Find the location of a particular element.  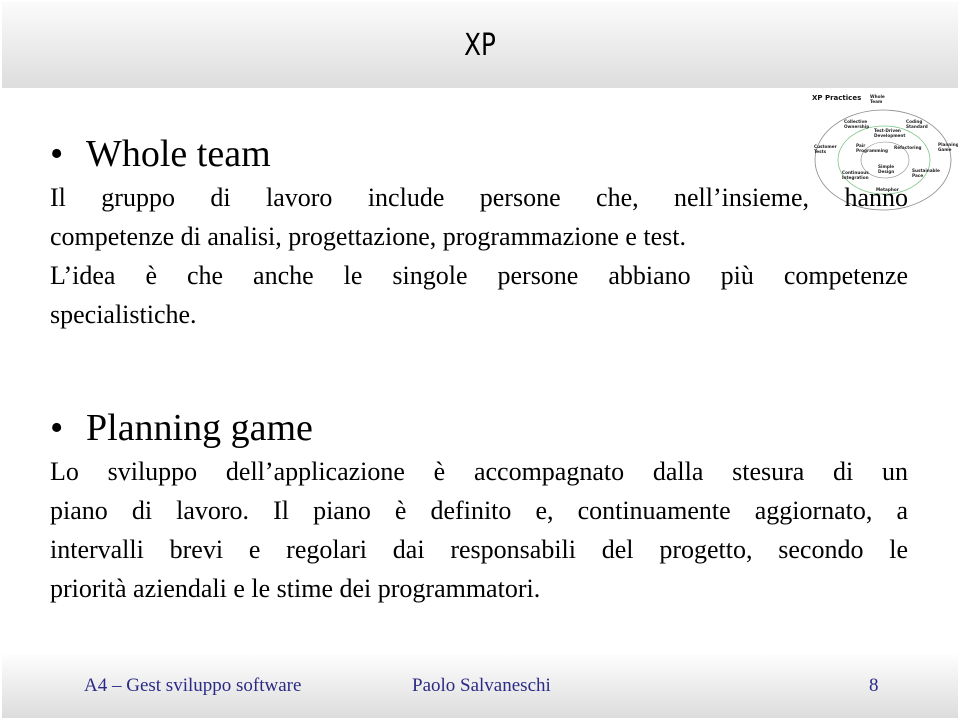

label-planning-2: Game is located at coordinates (945, 149).